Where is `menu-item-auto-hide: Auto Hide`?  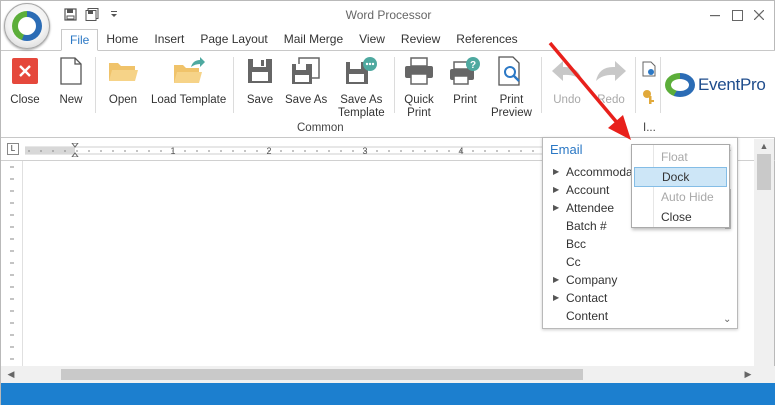 menu-item-auto-hide: Auto Hide is located at coordinates (680, 197).